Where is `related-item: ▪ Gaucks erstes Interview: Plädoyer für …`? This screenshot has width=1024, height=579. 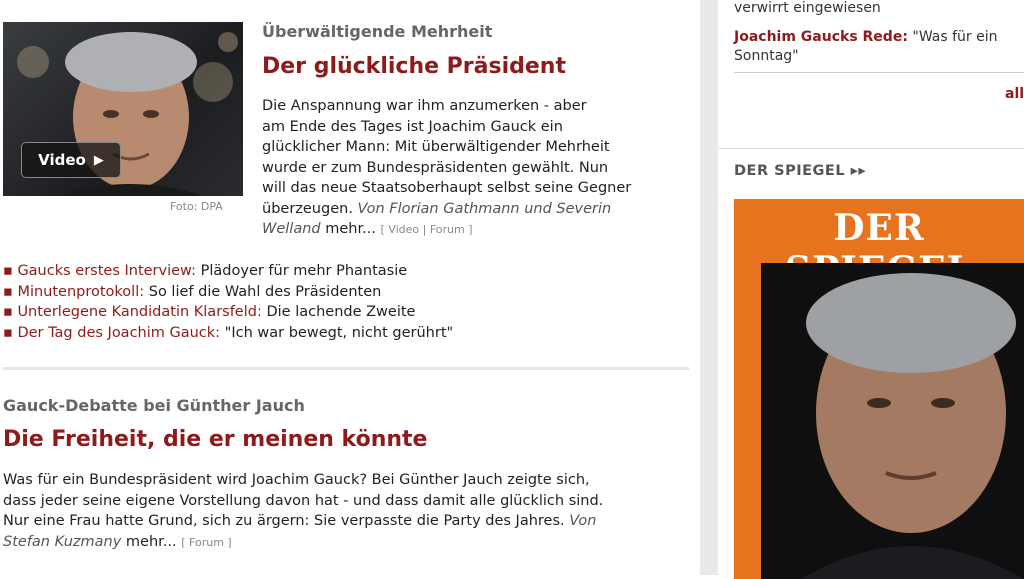 related-item: ▪ Gaucks erstes Interview: Plädoyer für … is located at coordinates (205, 271).